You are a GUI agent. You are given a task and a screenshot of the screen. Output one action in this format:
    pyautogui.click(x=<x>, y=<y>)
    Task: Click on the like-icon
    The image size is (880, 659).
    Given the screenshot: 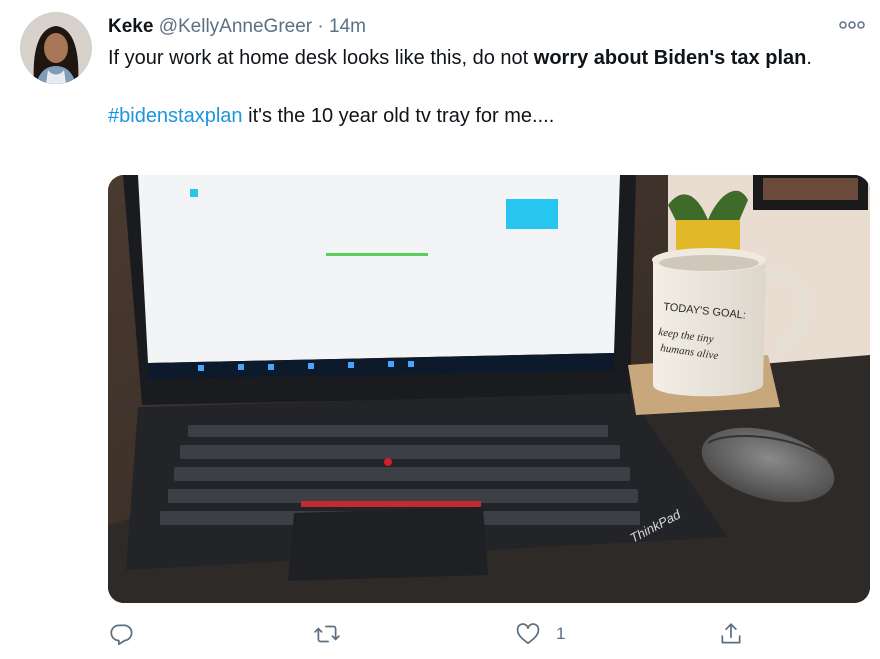 What is the action you would take?
    pyautogui.click(x=528, y=634)
    